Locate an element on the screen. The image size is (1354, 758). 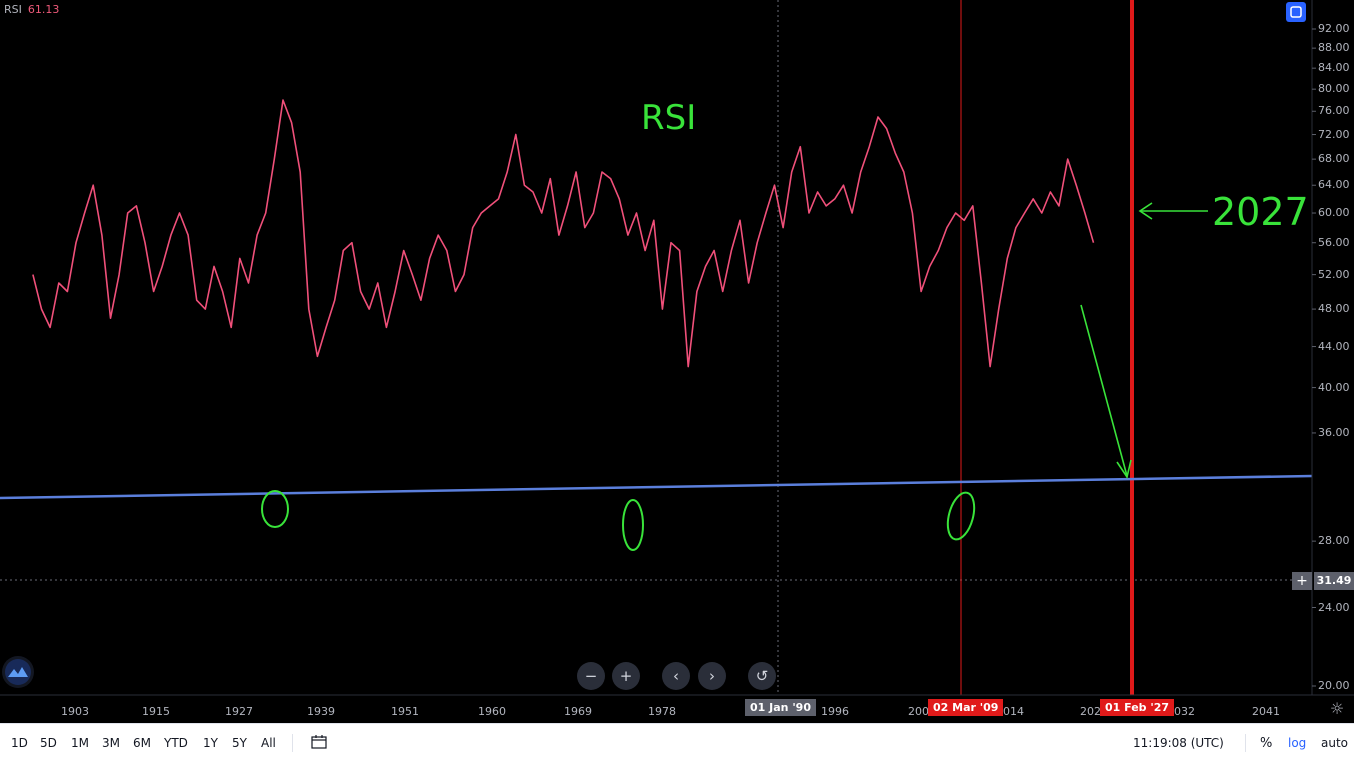
reset-chart-button: ↺ is located at coordinates (762, 676).